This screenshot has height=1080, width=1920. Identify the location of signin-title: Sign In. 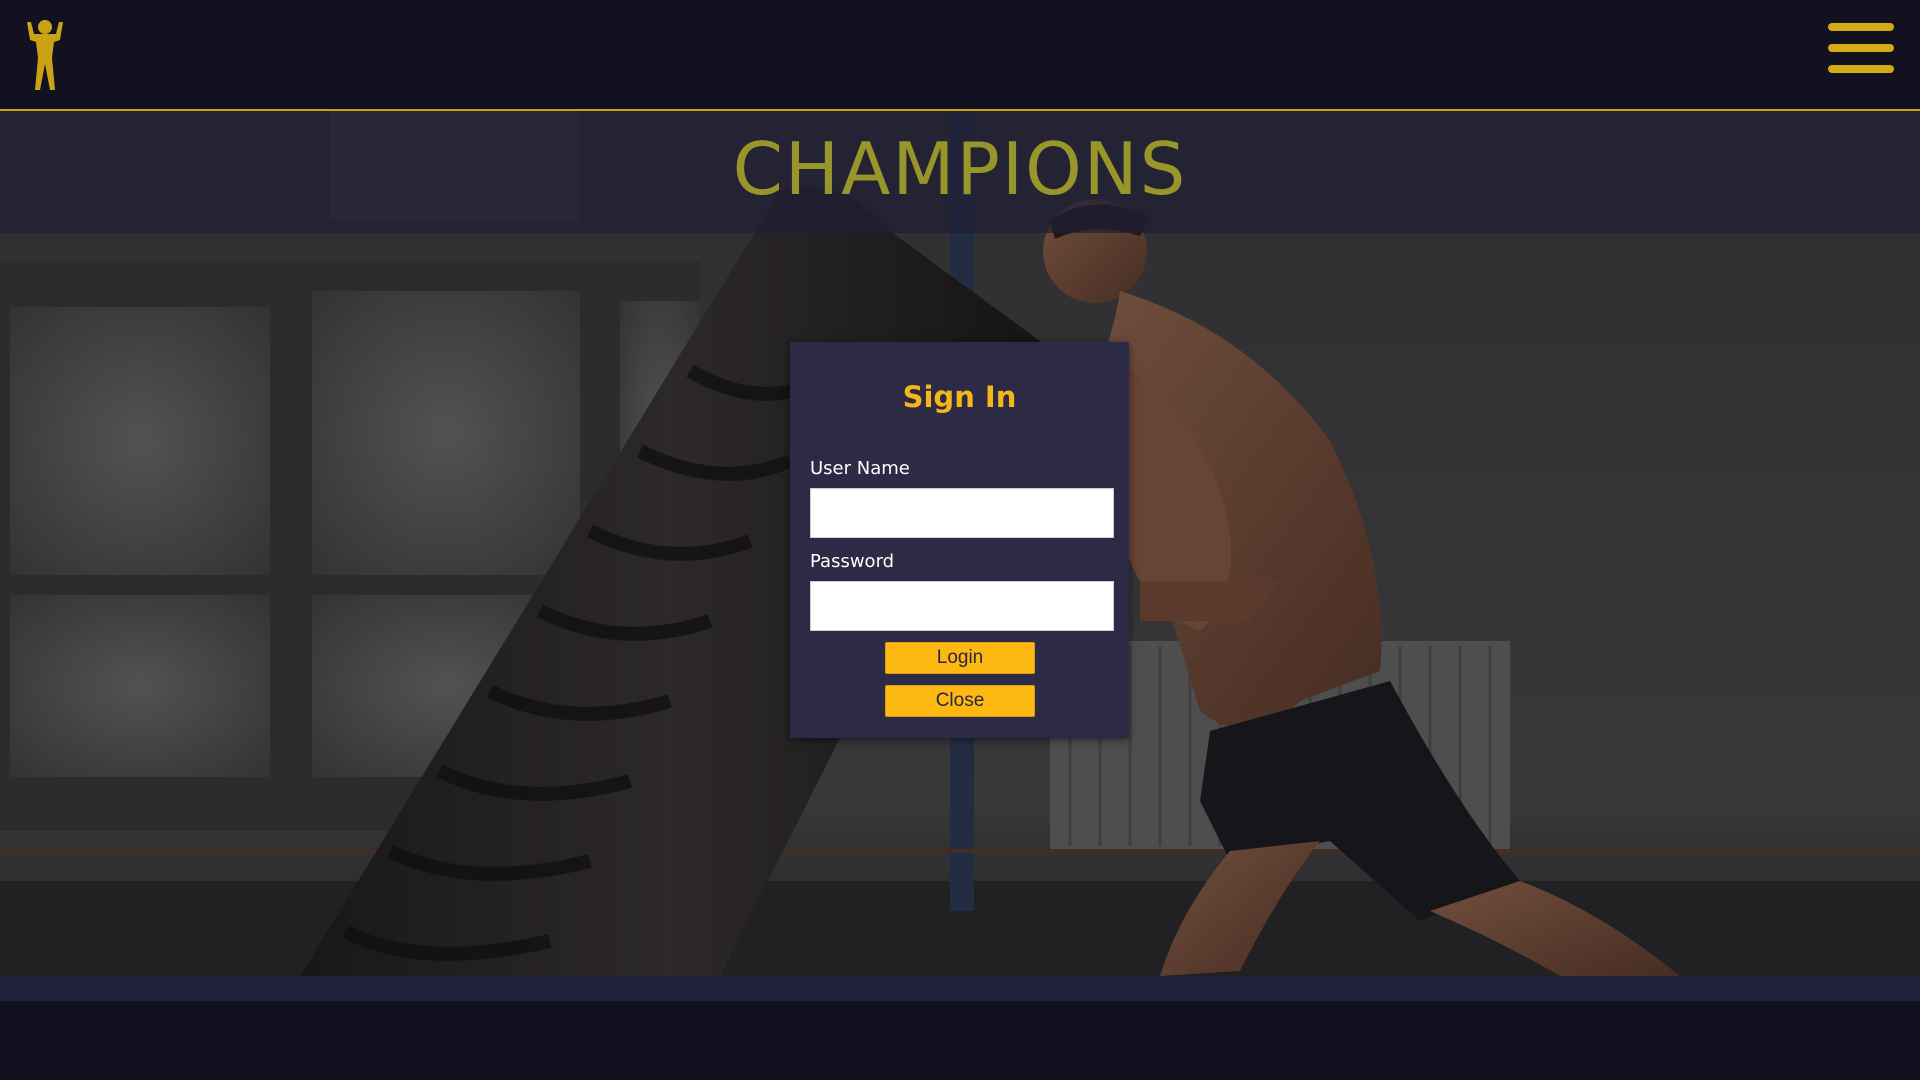
(959, 397).